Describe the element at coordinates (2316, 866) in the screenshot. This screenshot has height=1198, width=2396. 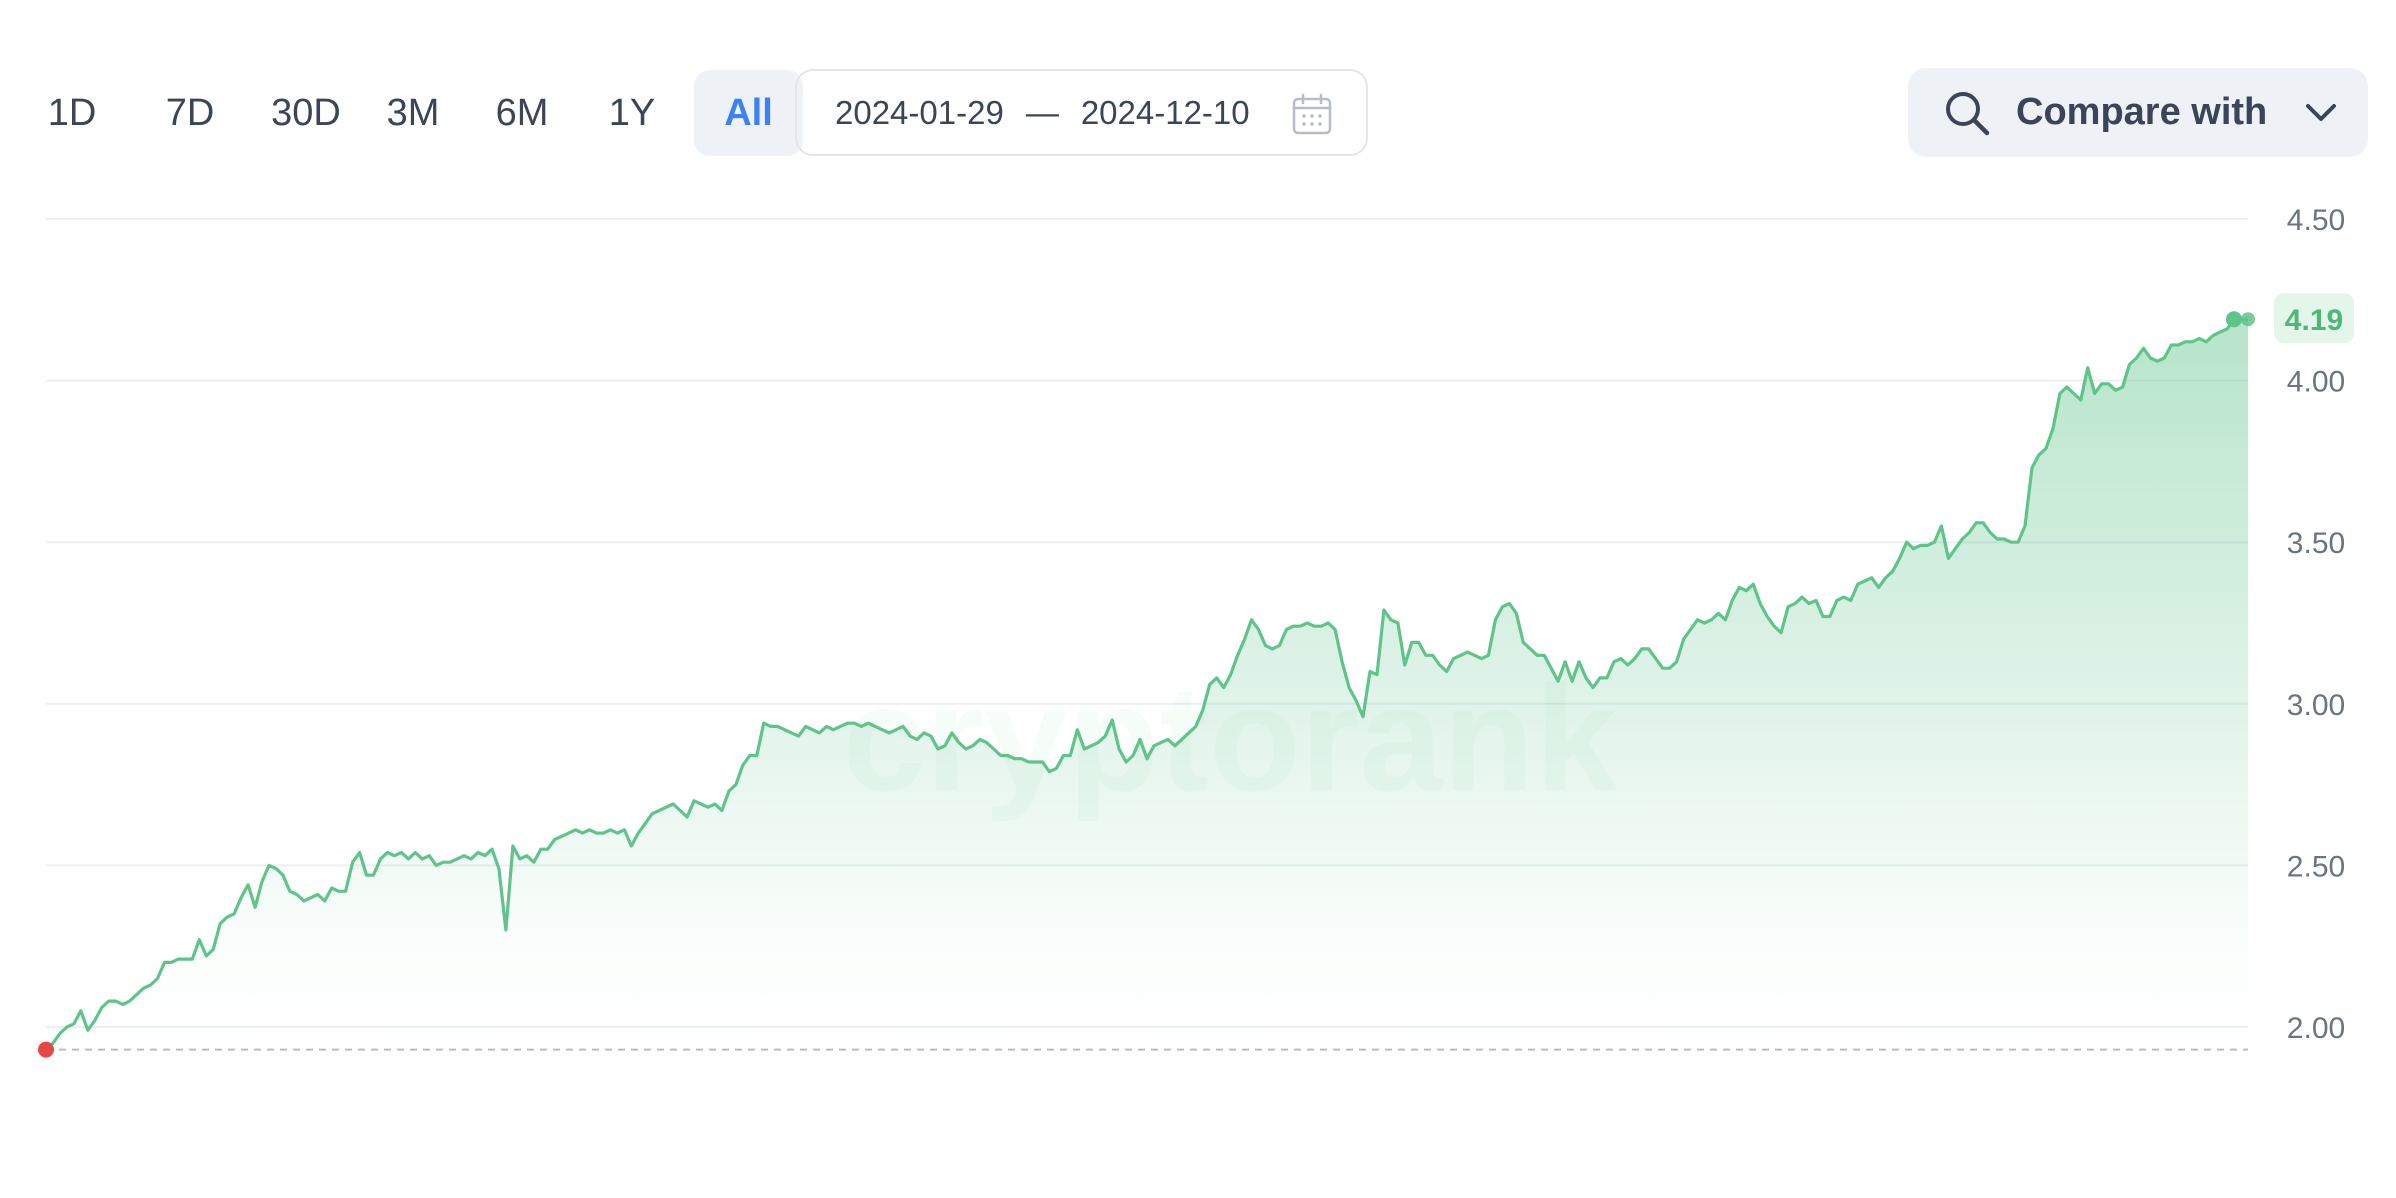
I see `y-tick-label: 2.50` at that location.